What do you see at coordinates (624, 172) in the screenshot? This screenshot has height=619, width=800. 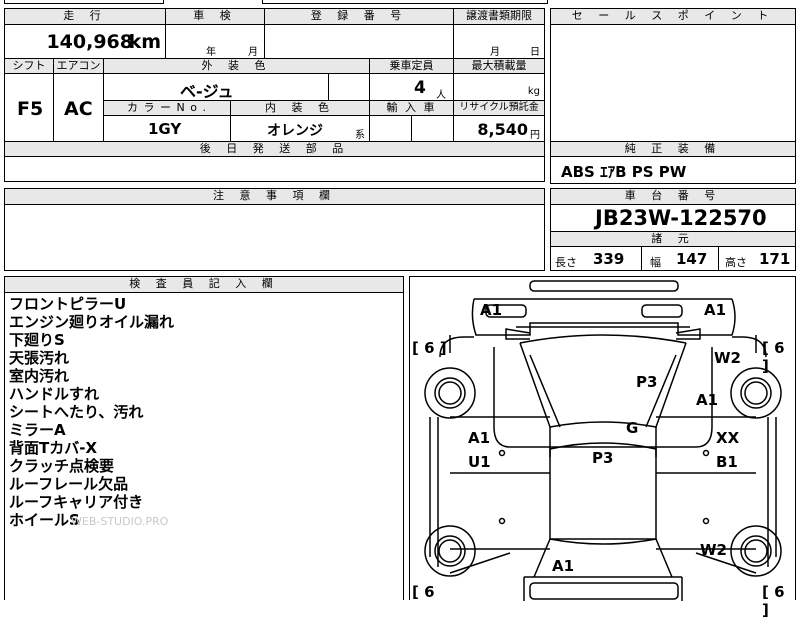 I see `equipment-value: ABS ｴｱB PS PW` at bounding box center [624, 172].